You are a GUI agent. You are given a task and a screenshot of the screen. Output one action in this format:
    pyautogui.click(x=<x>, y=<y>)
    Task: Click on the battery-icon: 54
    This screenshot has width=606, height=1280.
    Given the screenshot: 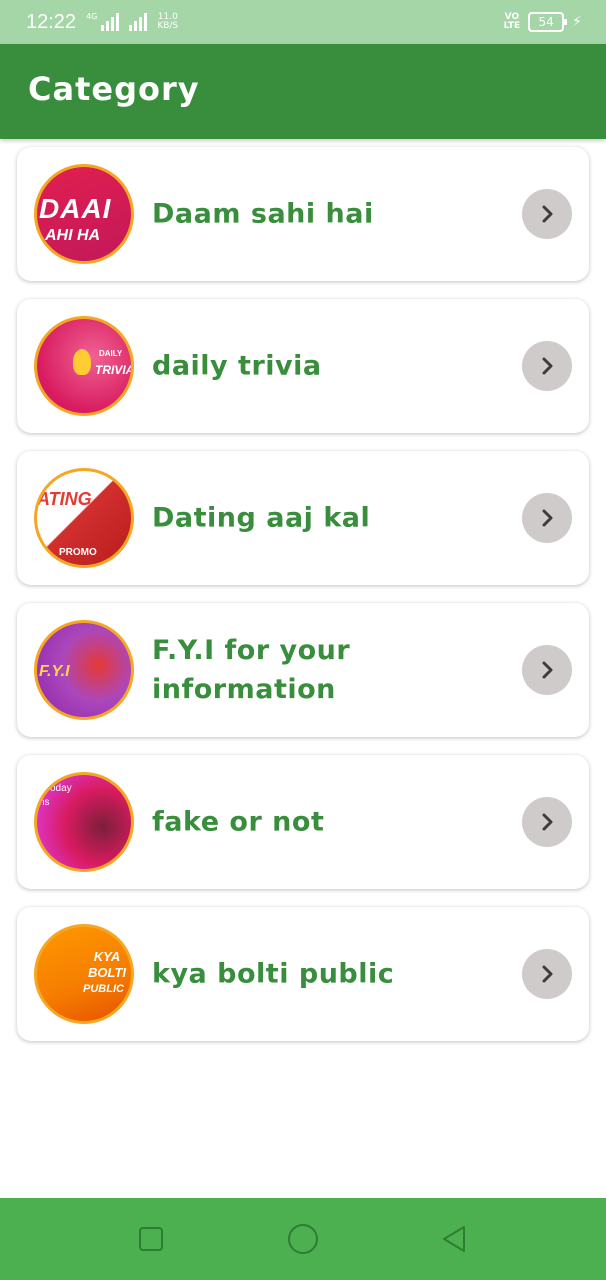 What is the action you would take?
    pyautogui.click(x=548, y=22)
    